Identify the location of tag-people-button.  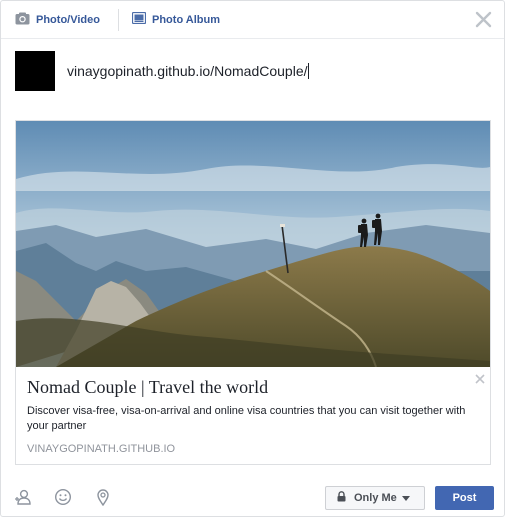
(23, 497).